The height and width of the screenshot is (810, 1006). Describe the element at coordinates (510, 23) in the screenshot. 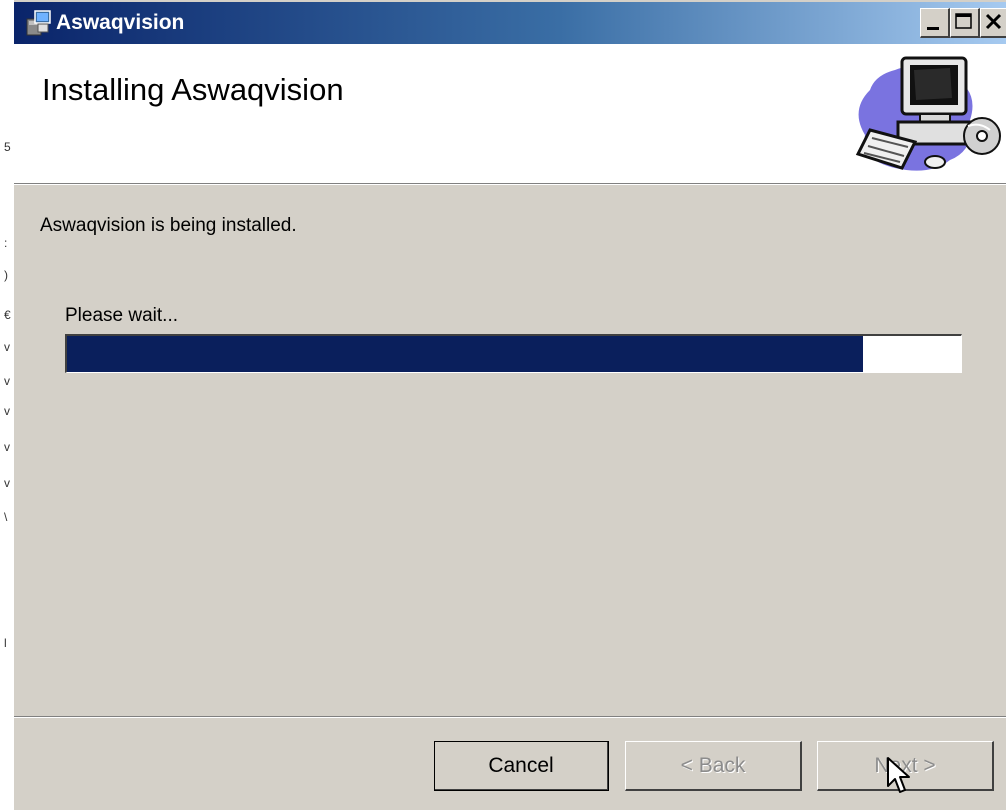

I see `title-bar: Aswaqvision` at that location.